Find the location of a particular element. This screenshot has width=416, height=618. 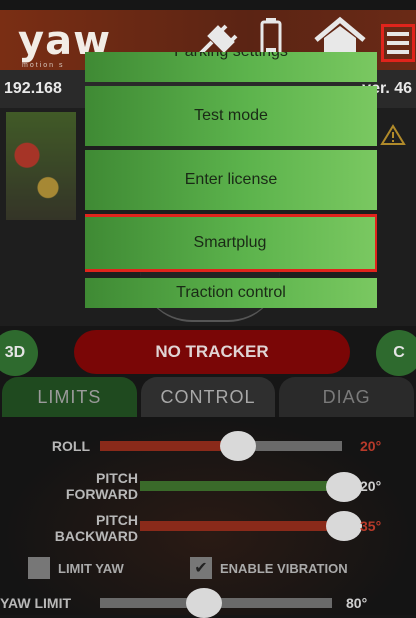

menu-item-parking-settings: Parking settings is located at coordinates (231, 67).